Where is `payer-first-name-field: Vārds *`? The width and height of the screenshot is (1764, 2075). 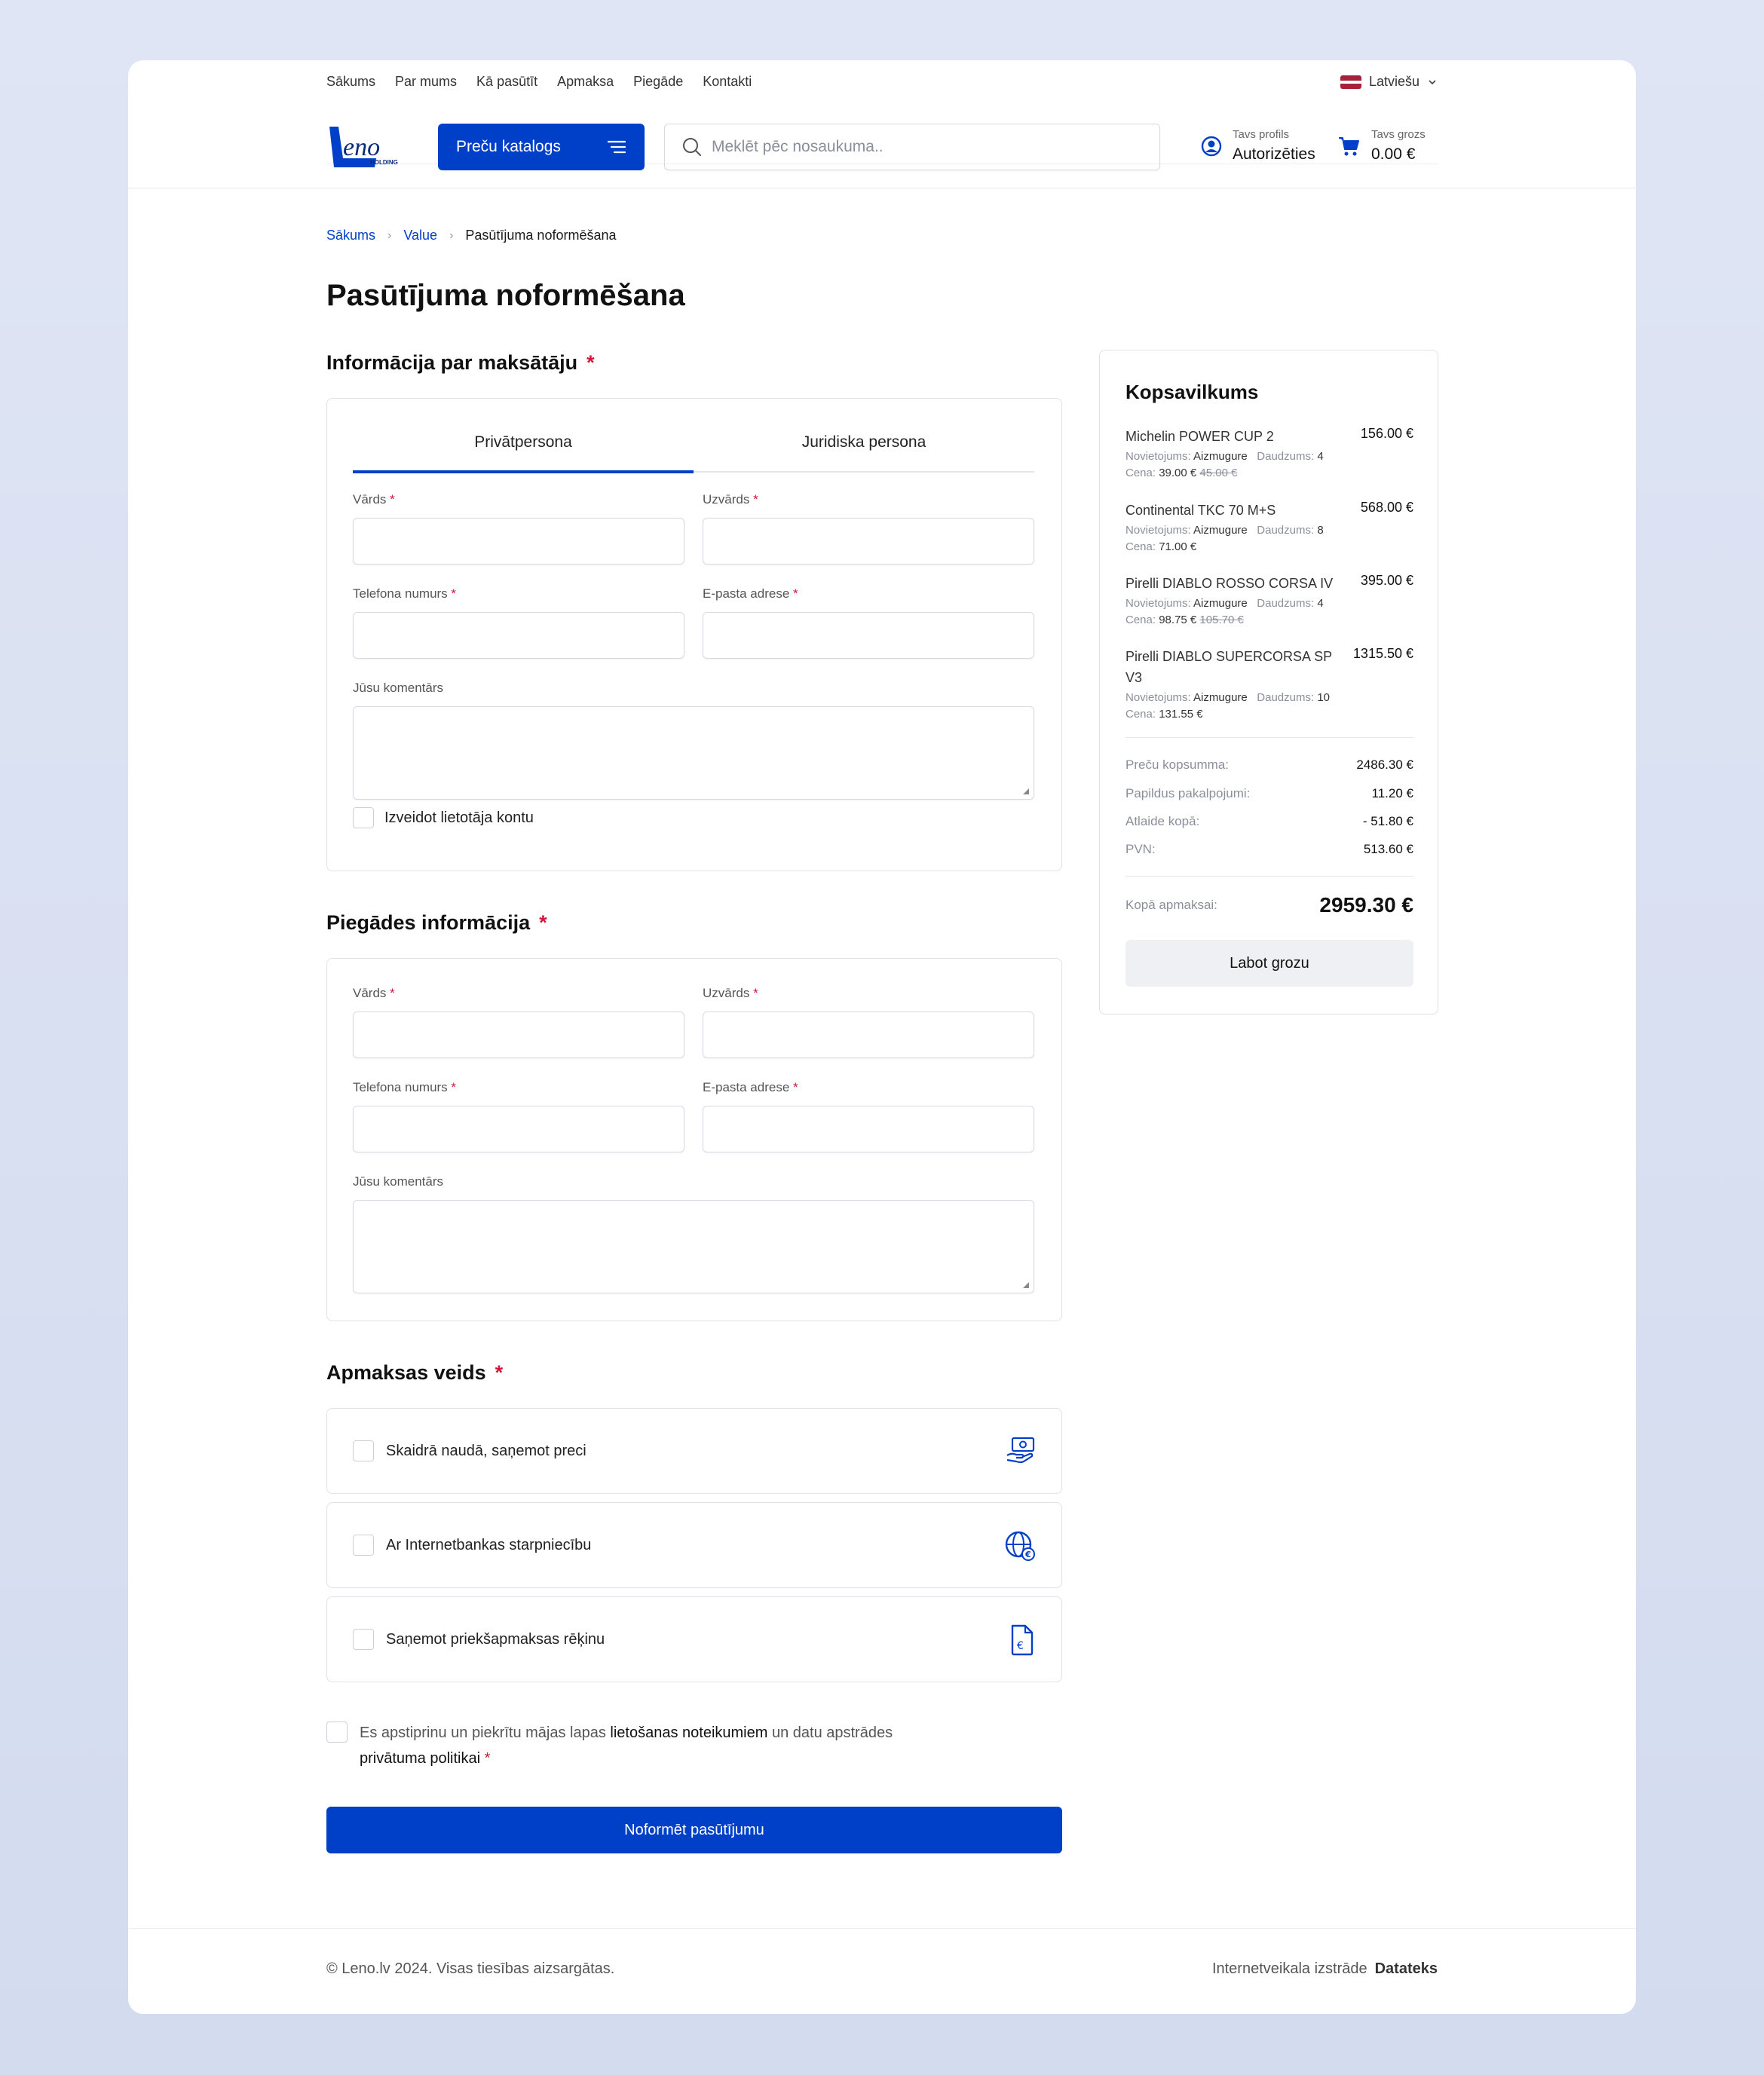
payer-first-name-field: Vārds * is located at coordinates (518, 528).